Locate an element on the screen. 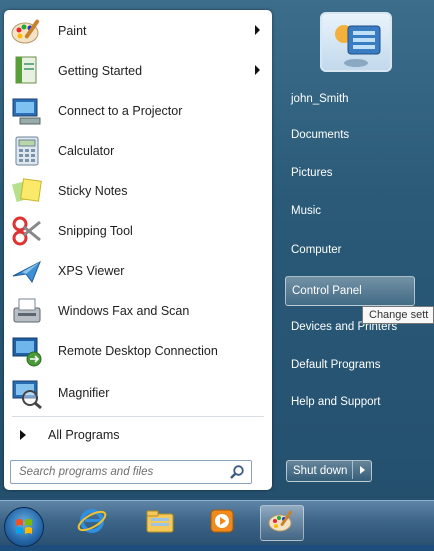 The width and height of the screenshot is (434, 551). right-item-label: Default Programs is located at coordinates (336, 365).